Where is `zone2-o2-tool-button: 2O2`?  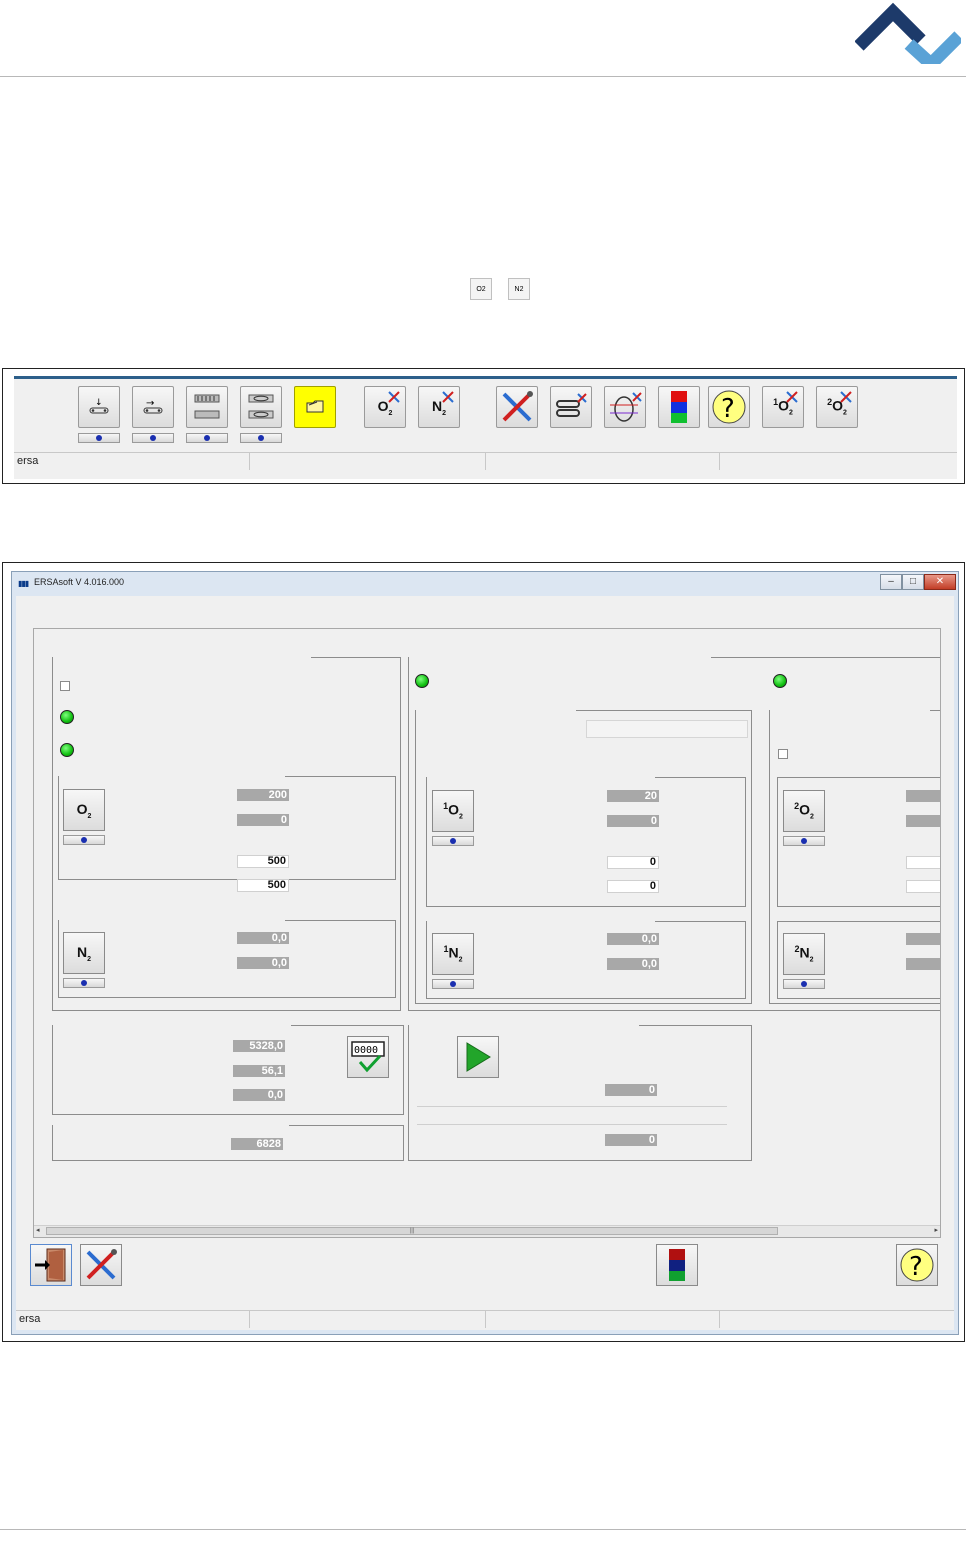
zone2-o2-tool-button: 2O2 is located at coordinates (837, 407).